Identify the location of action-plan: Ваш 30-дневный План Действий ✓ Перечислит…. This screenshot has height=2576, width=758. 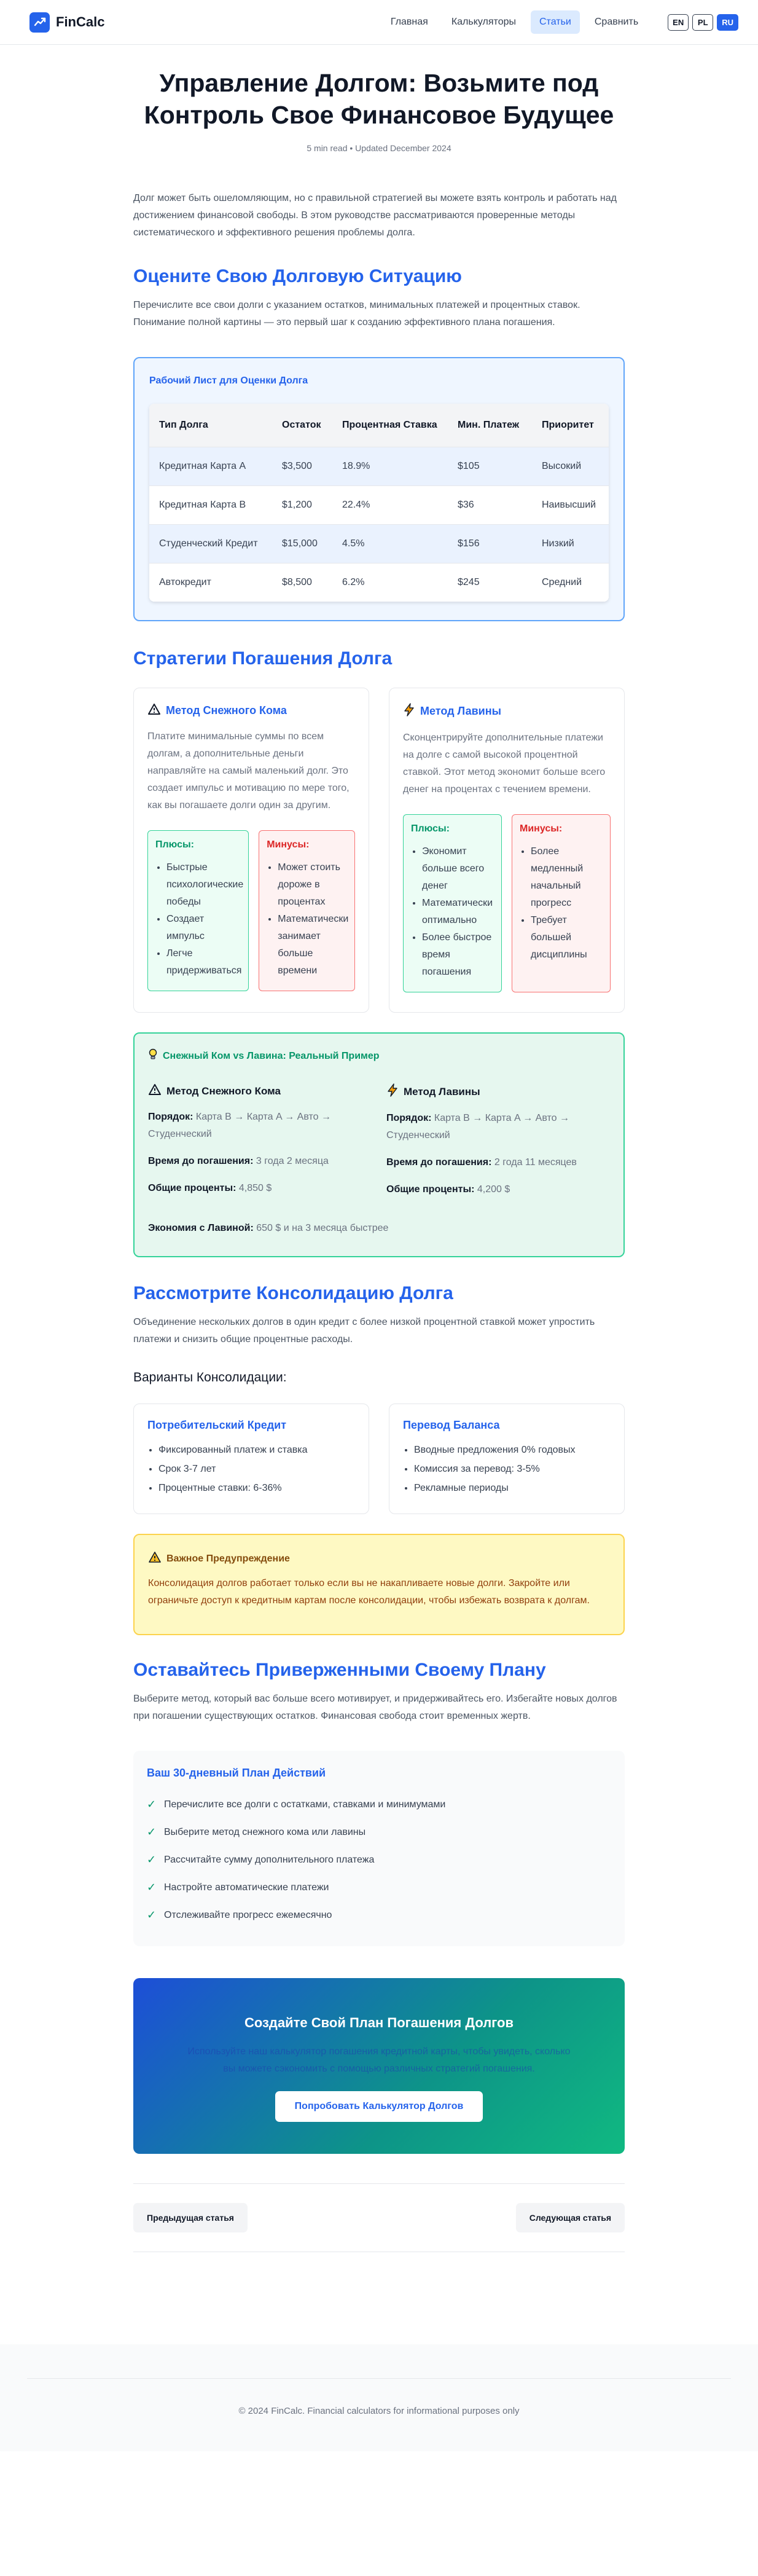
(379, 1848).